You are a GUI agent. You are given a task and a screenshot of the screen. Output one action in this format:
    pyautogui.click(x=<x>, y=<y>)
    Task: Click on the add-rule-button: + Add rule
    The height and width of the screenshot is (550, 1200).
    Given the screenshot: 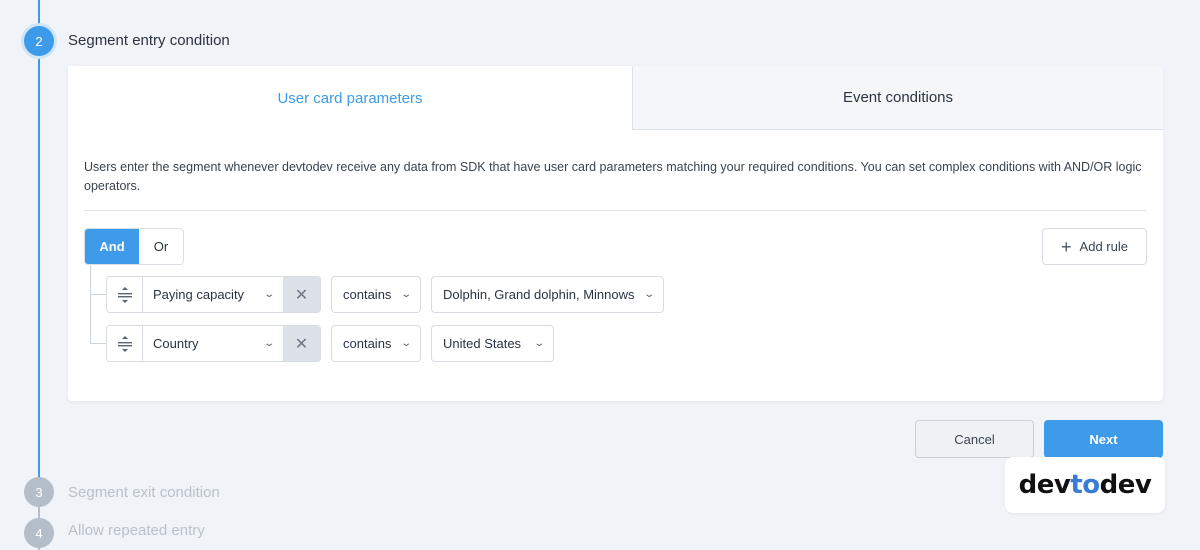 What is the action you would take?
    pyautogui.click(x=1094, y=246)
    